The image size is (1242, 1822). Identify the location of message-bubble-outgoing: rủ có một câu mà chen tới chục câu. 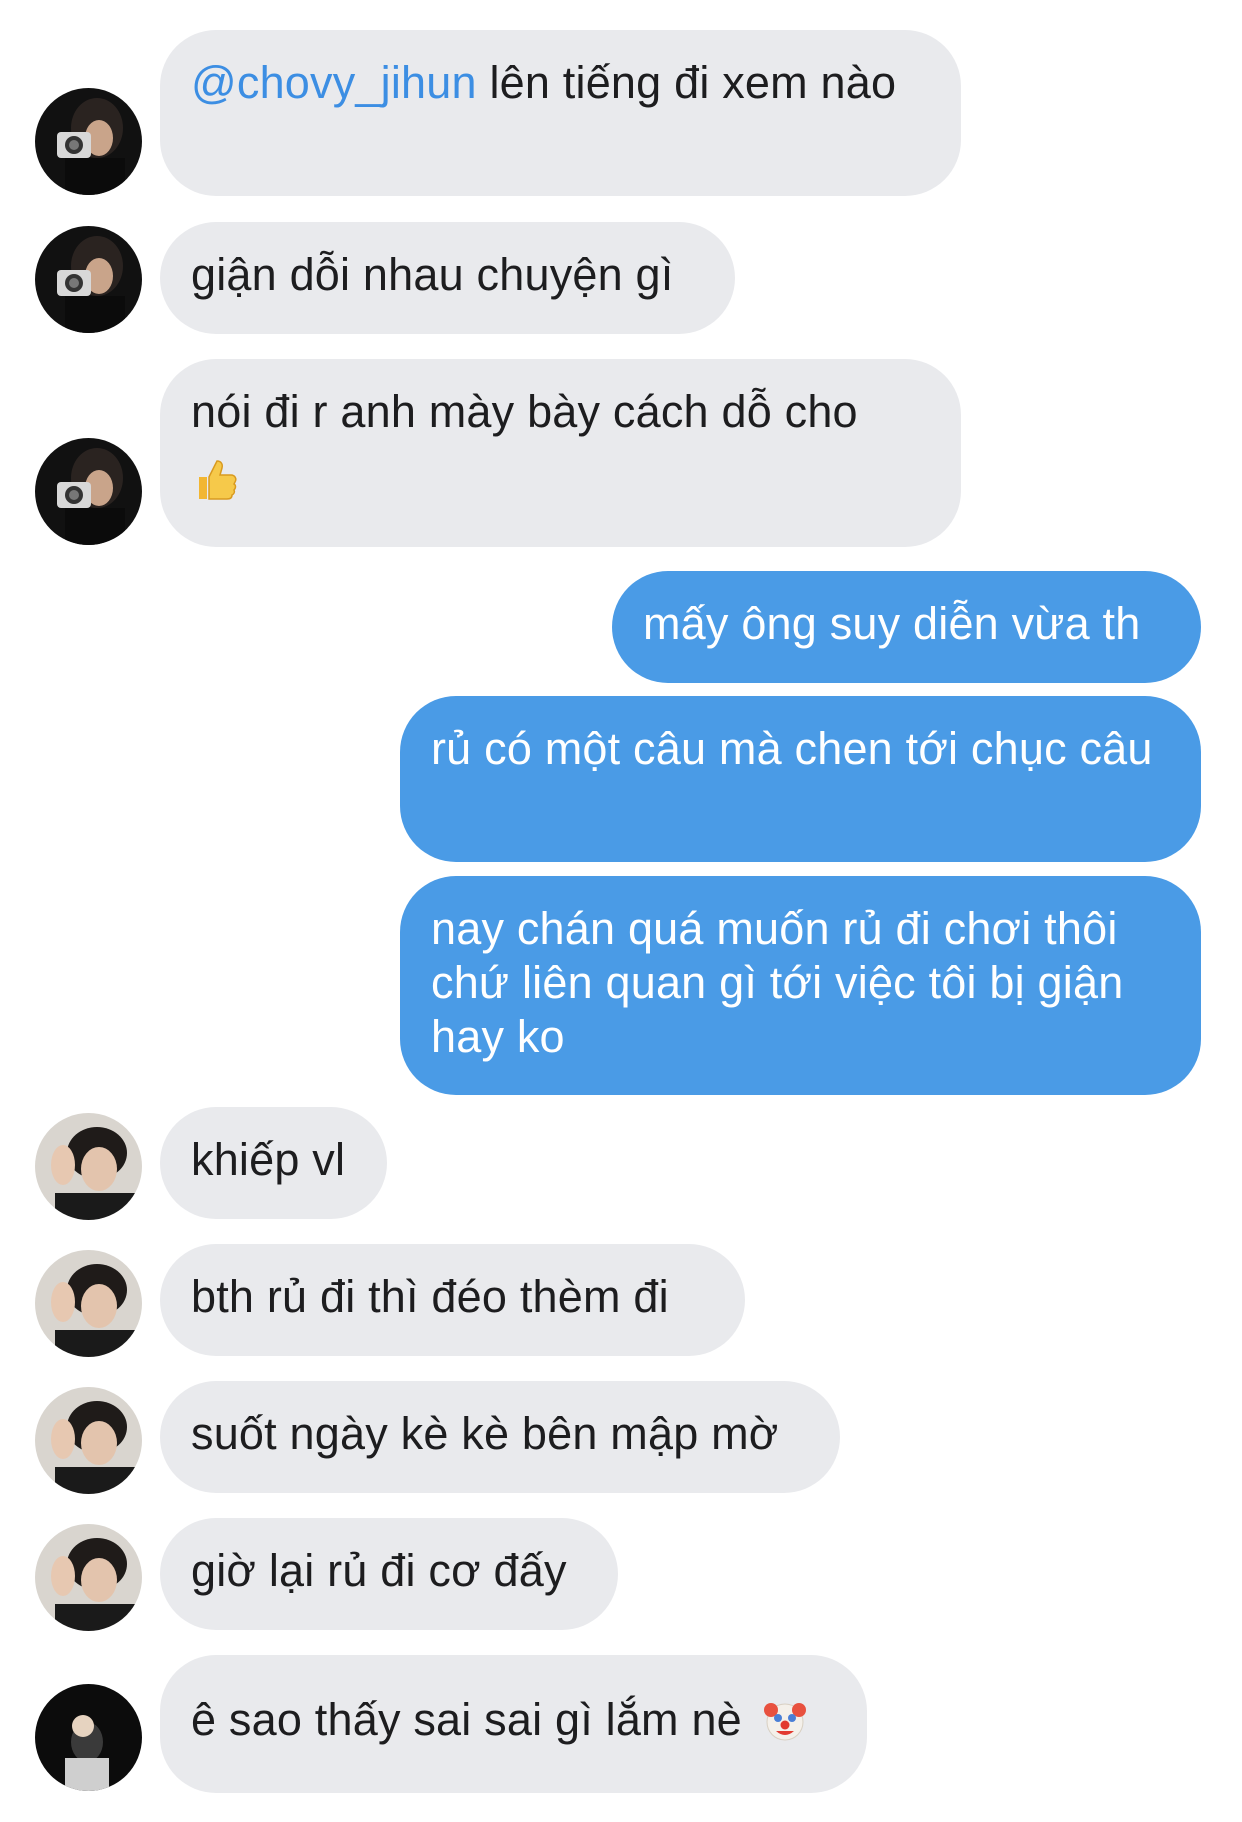
(800, 779).